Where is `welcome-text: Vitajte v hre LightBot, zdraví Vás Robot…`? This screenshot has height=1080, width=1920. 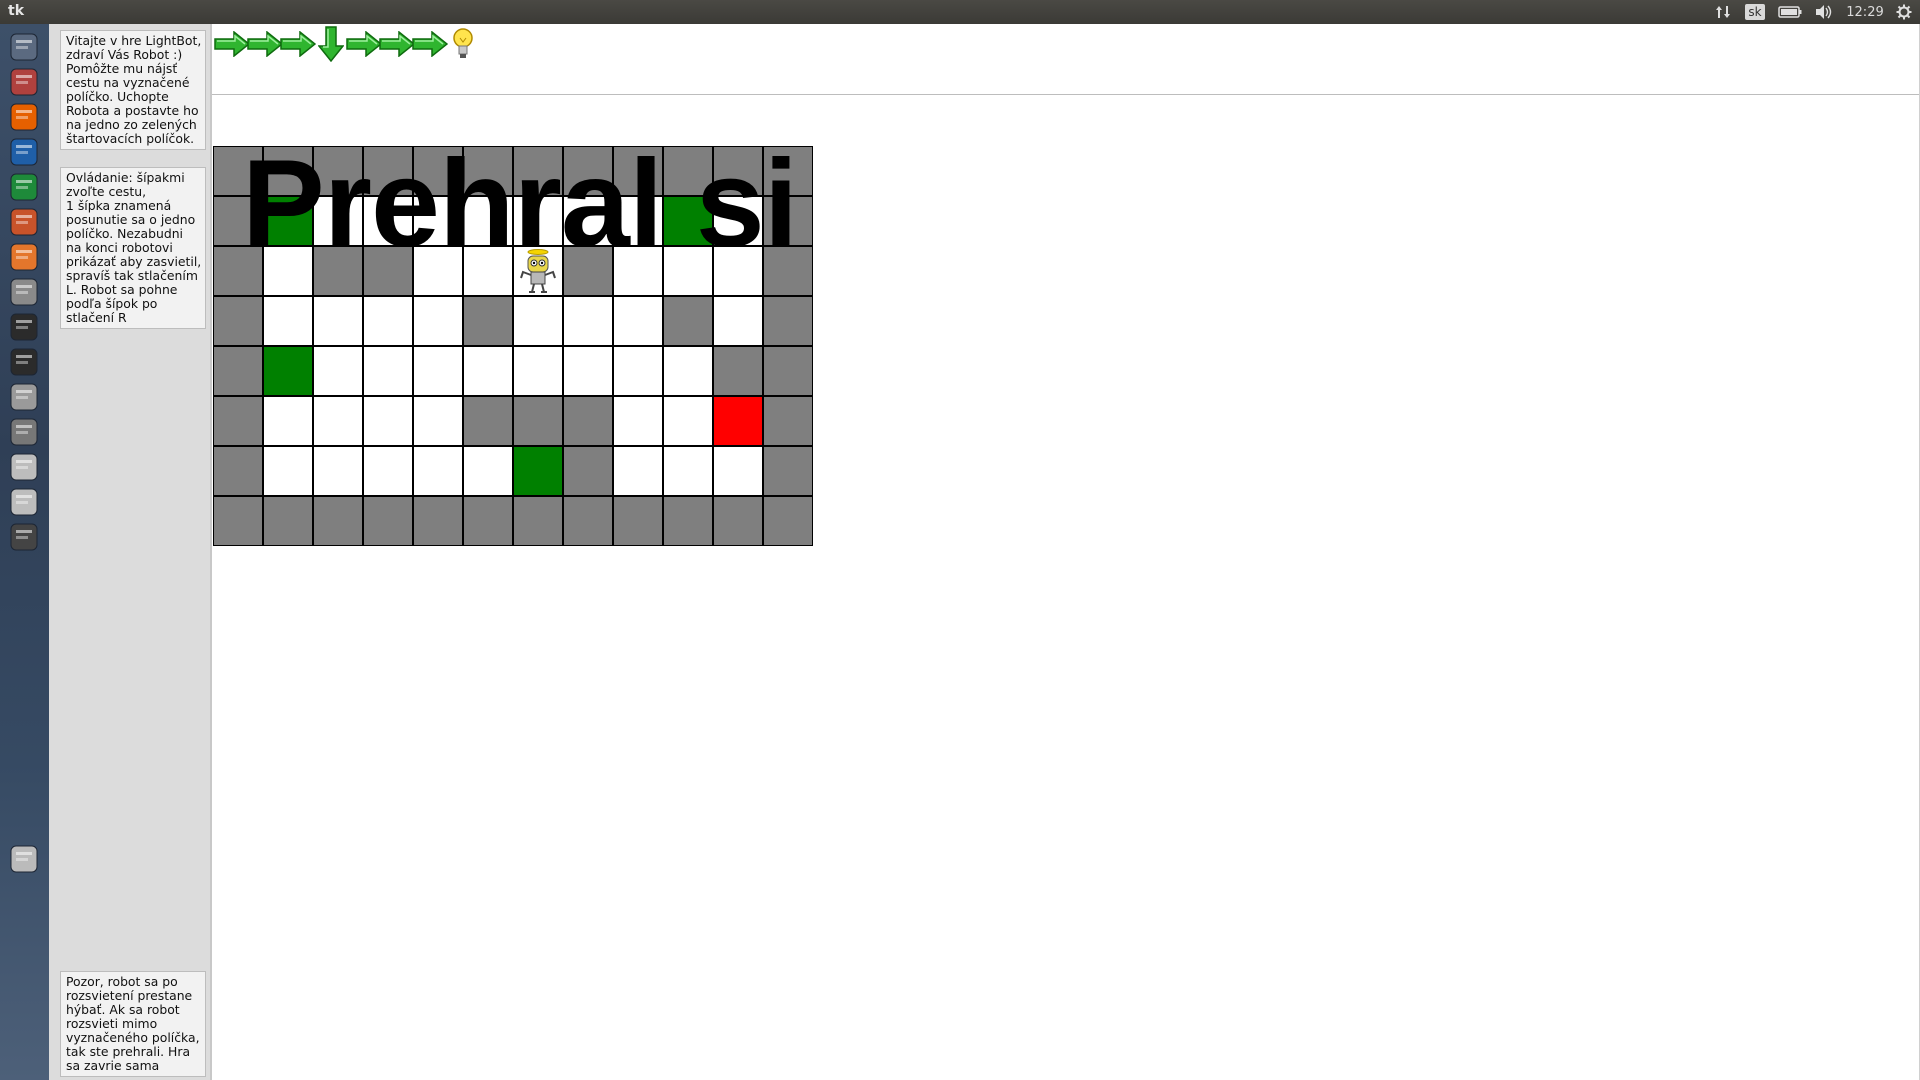
welcome-text: Vitajte v hre LightBot, zdraví Vás Robot… is located at coordinates (133, 90).